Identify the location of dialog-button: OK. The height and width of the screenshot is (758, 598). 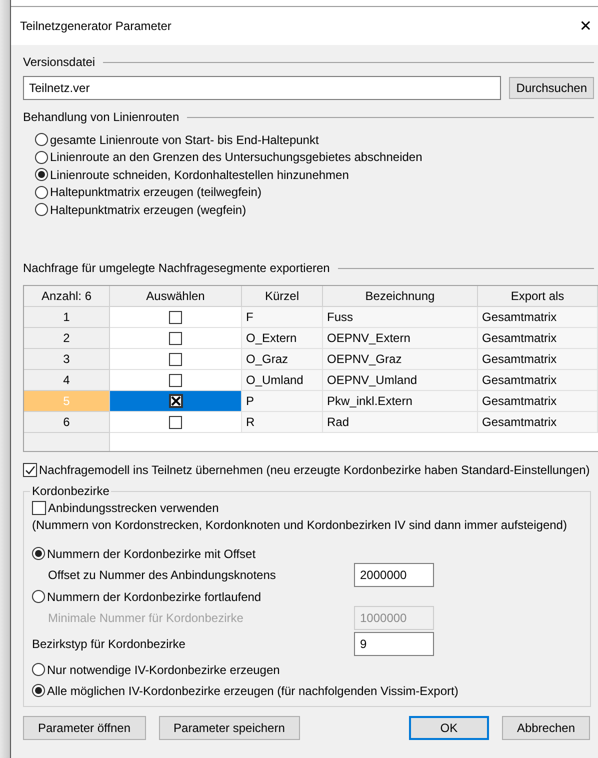
(448, 728).